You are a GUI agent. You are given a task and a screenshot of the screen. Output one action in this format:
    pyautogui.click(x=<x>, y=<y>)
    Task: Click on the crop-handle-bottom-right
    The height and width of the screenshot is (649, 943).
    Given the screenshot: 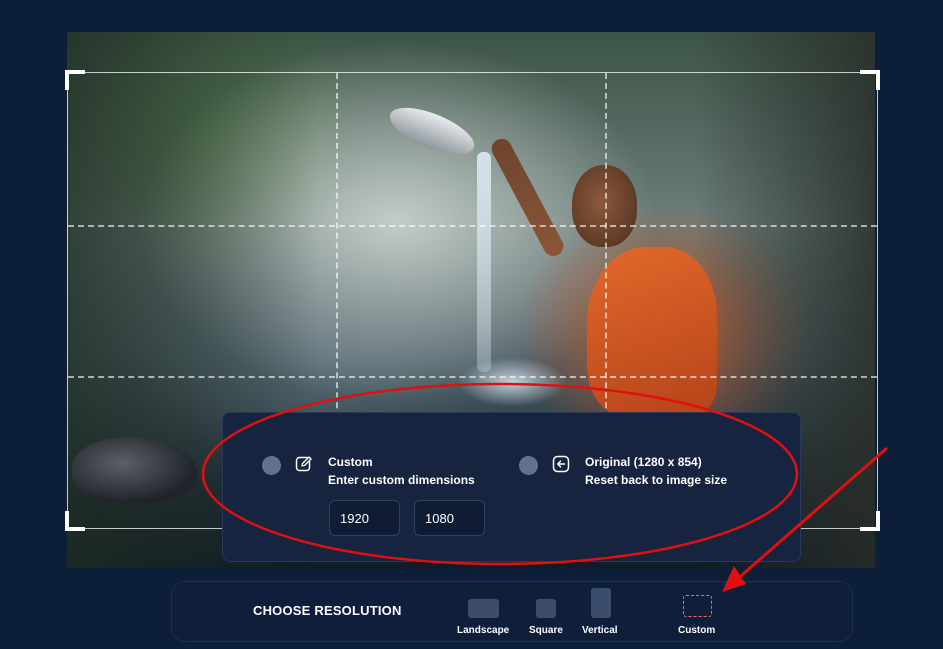 What is the action you would take?
    pyautogui.click(x=870, y=521)
    